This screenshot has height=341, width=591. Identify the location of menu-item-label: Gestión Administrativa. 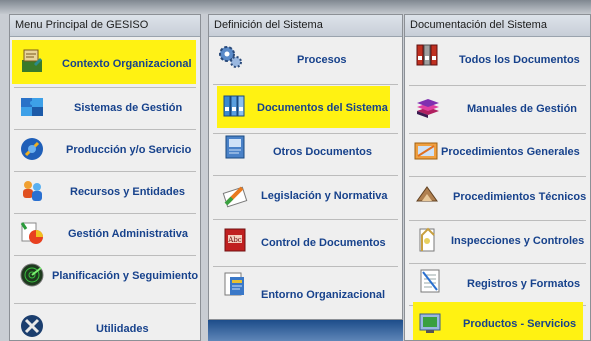
(128, 234).